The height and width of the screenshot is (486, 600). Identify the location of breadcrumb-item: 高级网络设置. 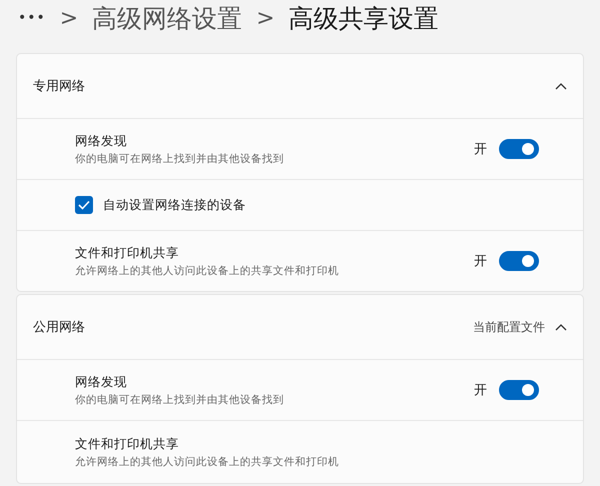
(167, 18).